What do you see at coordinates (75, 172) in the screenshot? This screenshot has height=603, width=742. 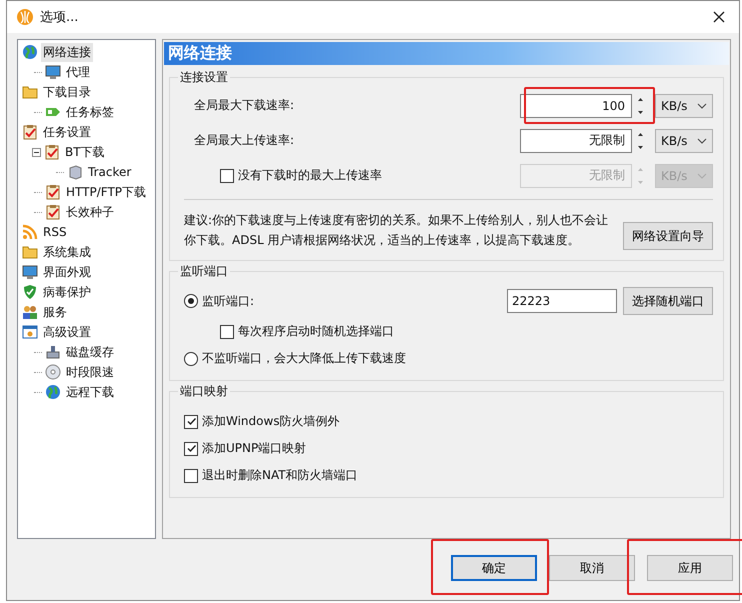 I see `server-icon` at bounding box center [75, 172].